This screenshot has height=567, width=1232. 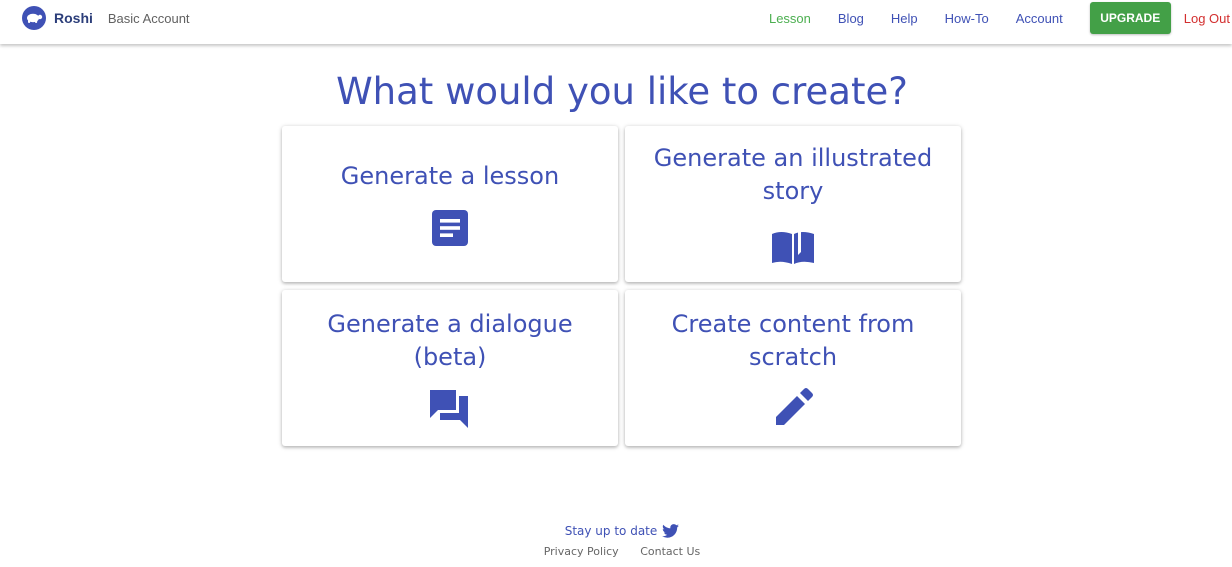 What do you see at coordinates (450, 176) in the screenshot?
I see `card-title: Generate a lesson` at bounding box center [450, 176].